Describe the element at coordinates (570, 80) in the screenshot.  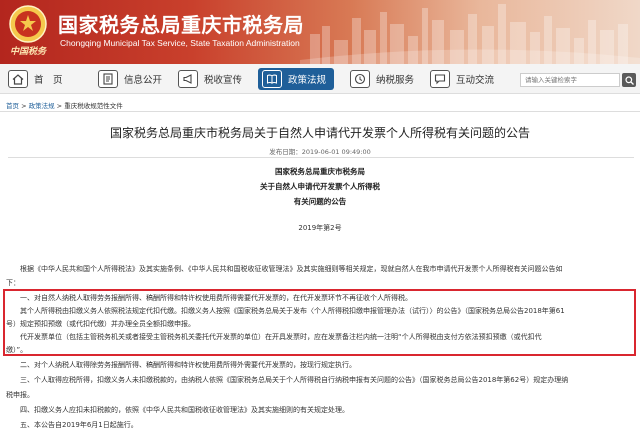
I see `search-input` at that location.